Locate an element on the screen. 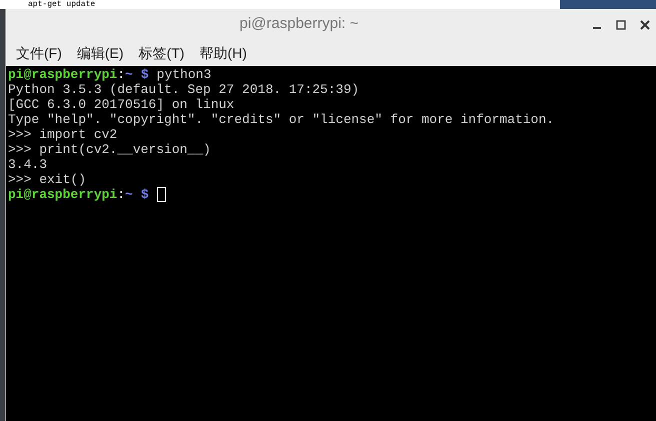  menu-item: 文件(F) is located at coordinates (39, 53).